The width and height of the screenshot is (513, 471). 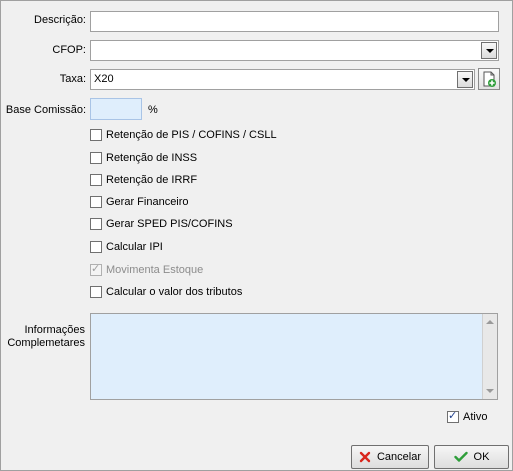 What do you see at coordinates (69, 50) in the screenshot?
I see `cfop-label: CFOP:` at bounding box center [69, 50].